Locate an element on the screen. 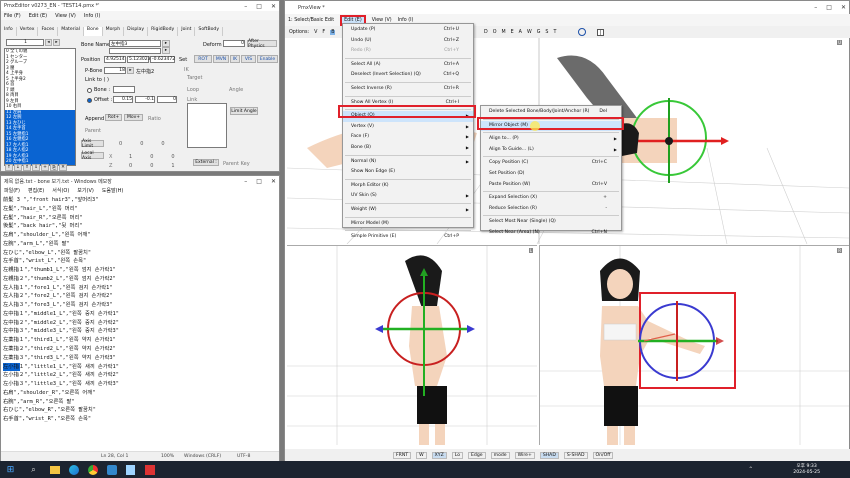 Image resolution: width=850 pixels, height=478 pixels. axis-limit-checkbox: Axis Limit is located at coordinates (92, 144).